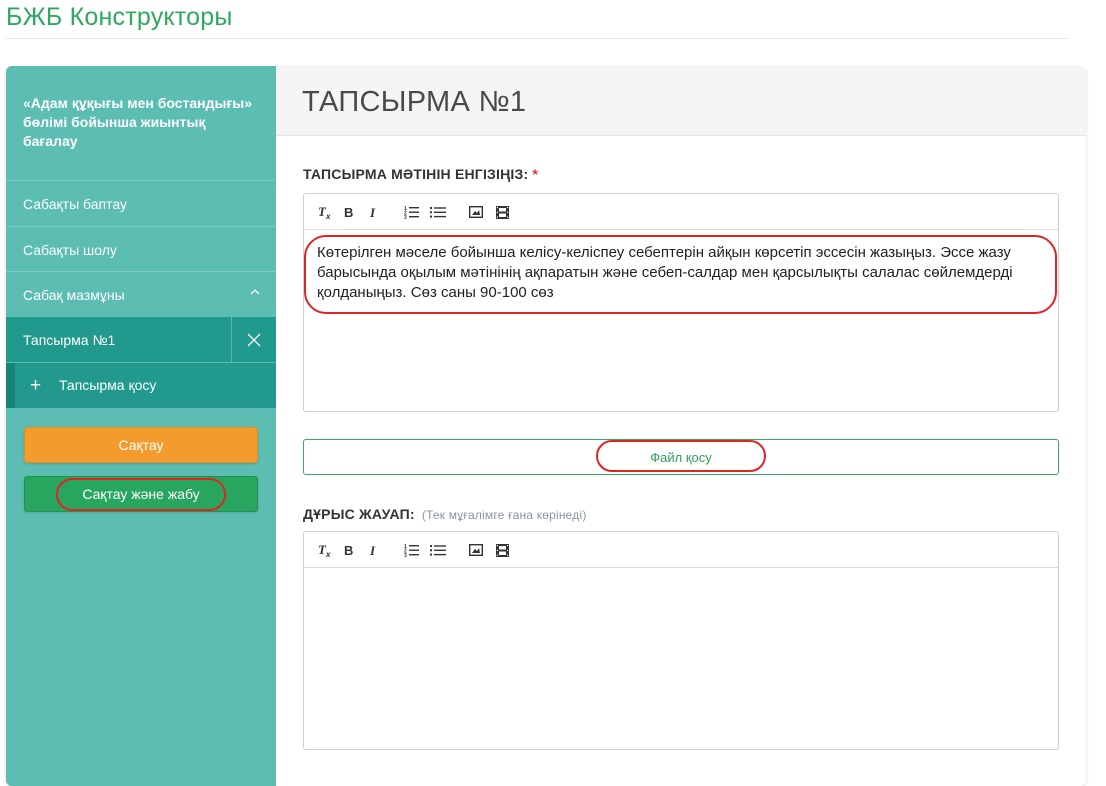  I want to click on add-file-button: Файл қосу, so click(681, 457).